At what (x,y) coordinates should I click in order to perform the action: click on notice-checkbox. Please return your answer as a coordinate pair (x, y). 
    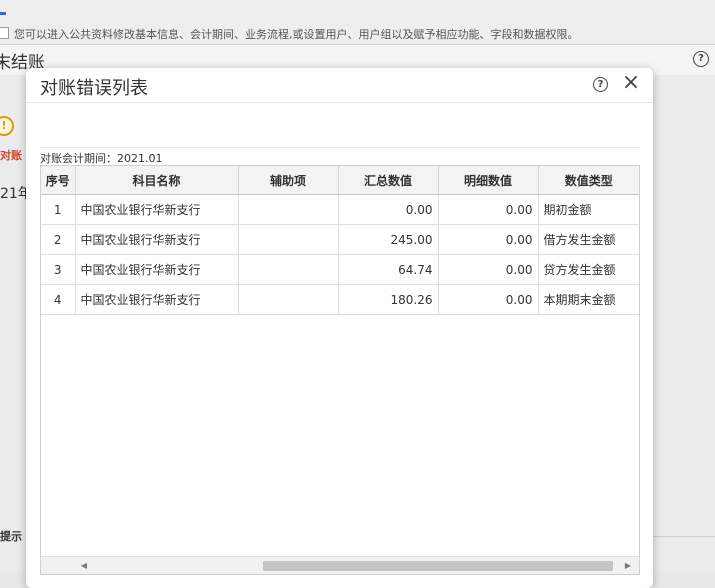
    Looking at the image, I should click on (4, 33).